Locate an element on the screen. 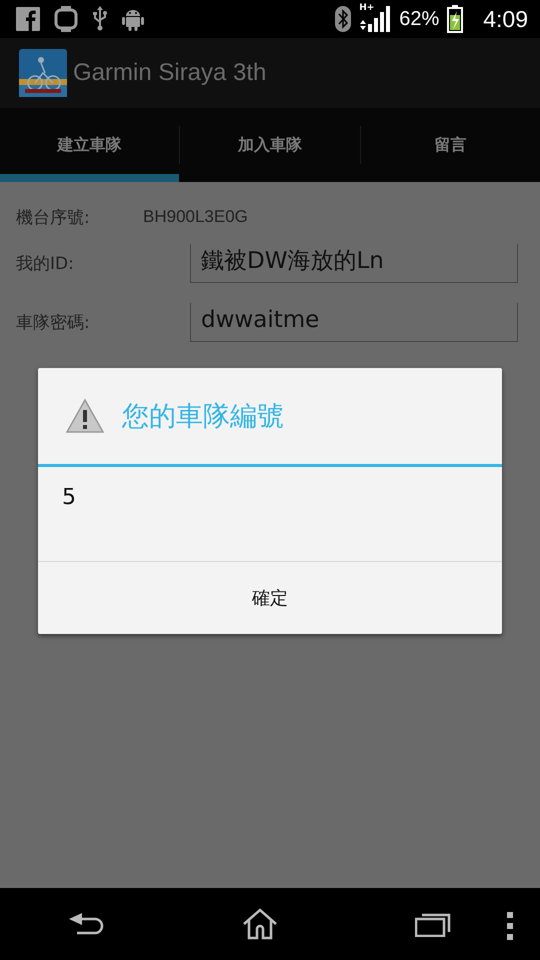  app-title: Garmin Siraya 3th is located at coordinates (169, 73).